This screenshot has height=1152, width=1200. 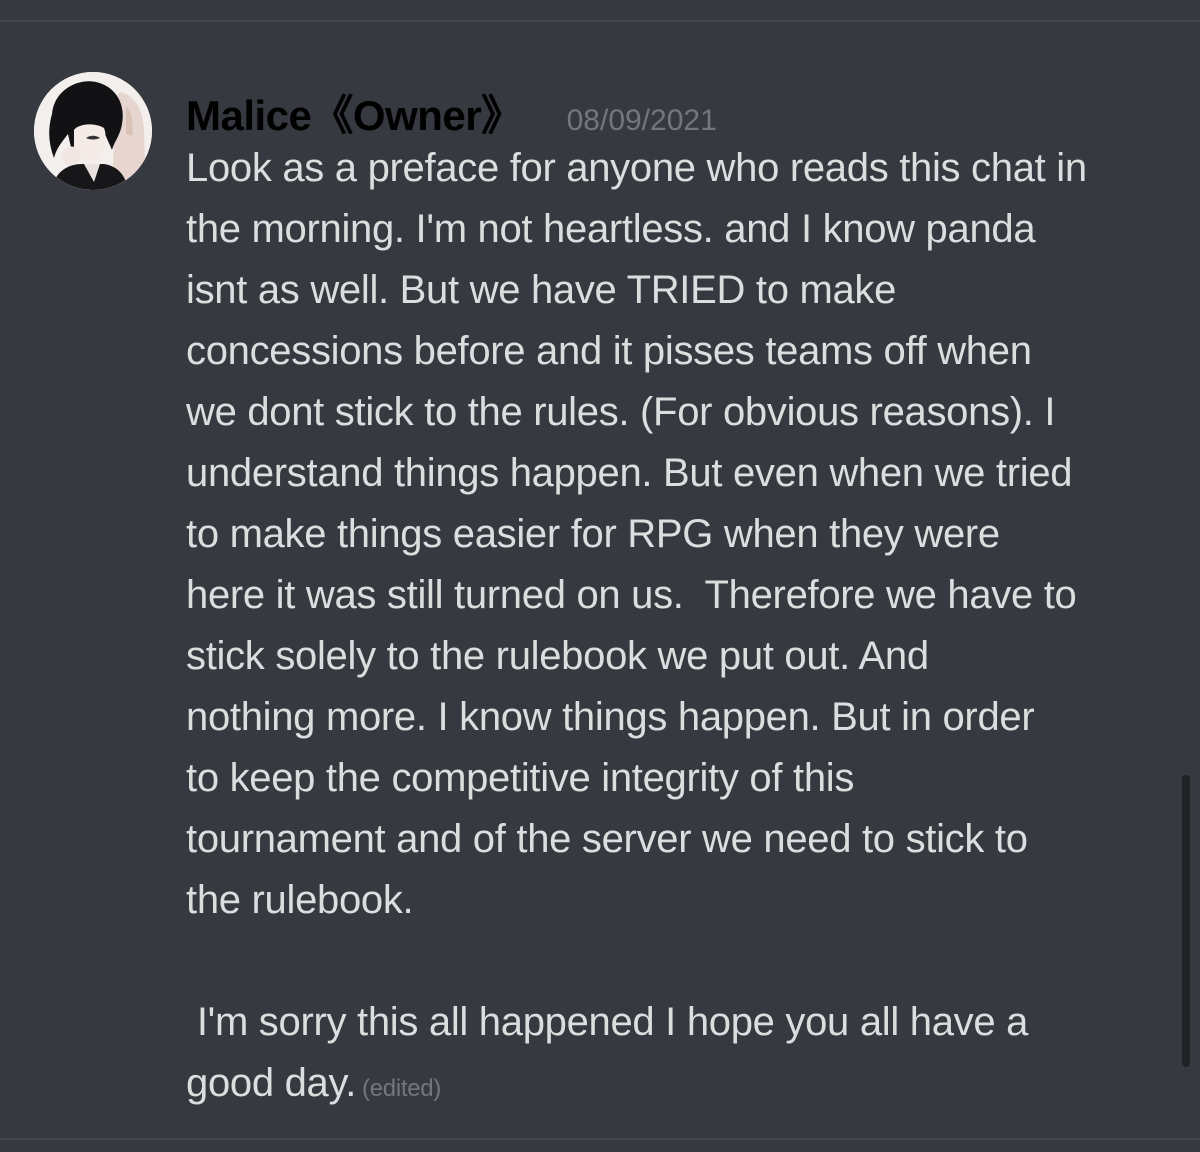 I want to click on bottom-divider, so click(x=600, y=1139).